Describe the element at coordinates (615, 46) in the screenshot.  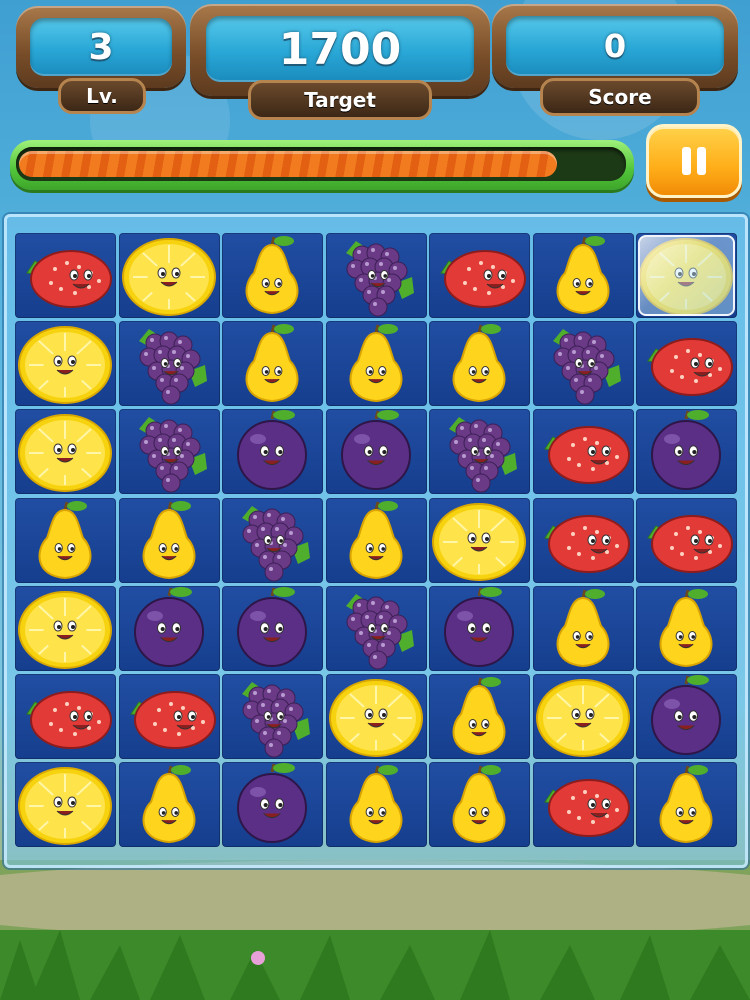
I see `score-value: 0` at that location.